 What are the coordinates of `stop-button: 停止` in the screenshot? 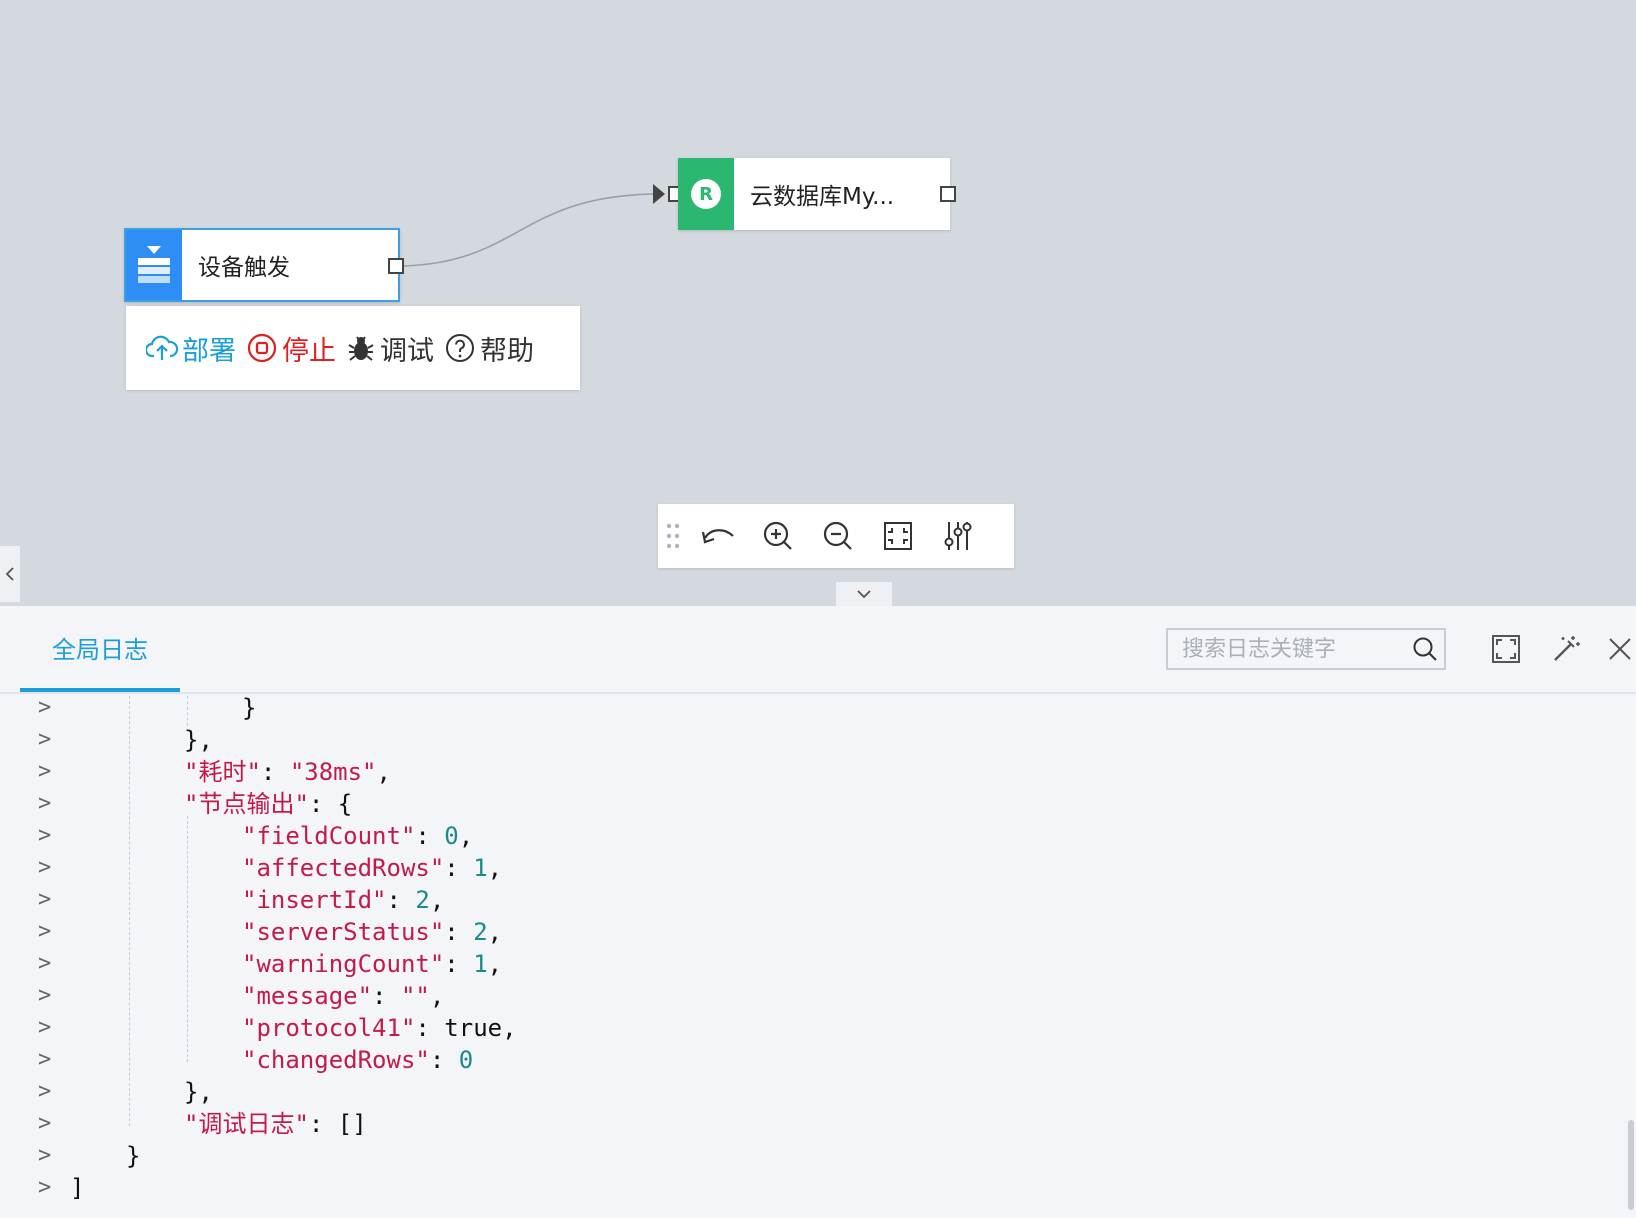 It's located at (291, 348).